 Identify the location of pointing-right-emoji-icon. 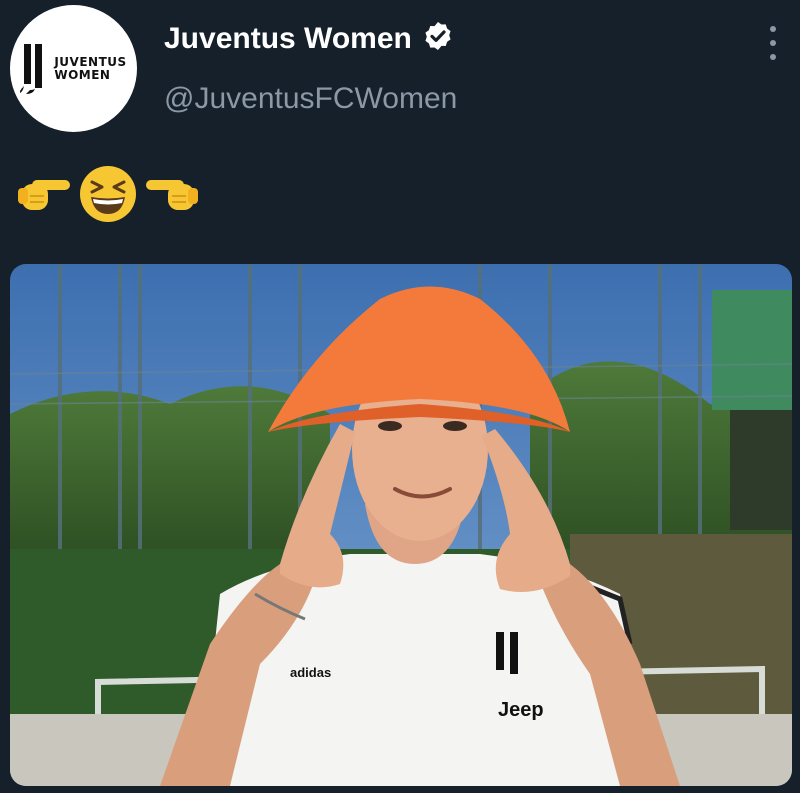
(43, 194).